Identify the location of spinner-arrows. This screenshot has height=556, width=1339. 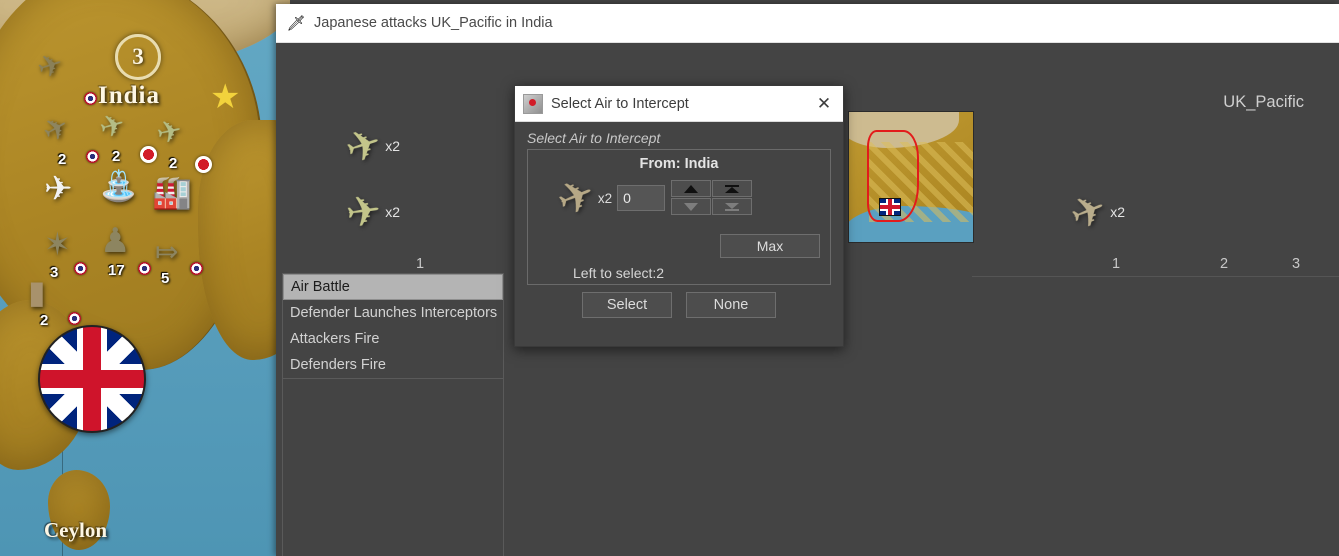
(712, 198).